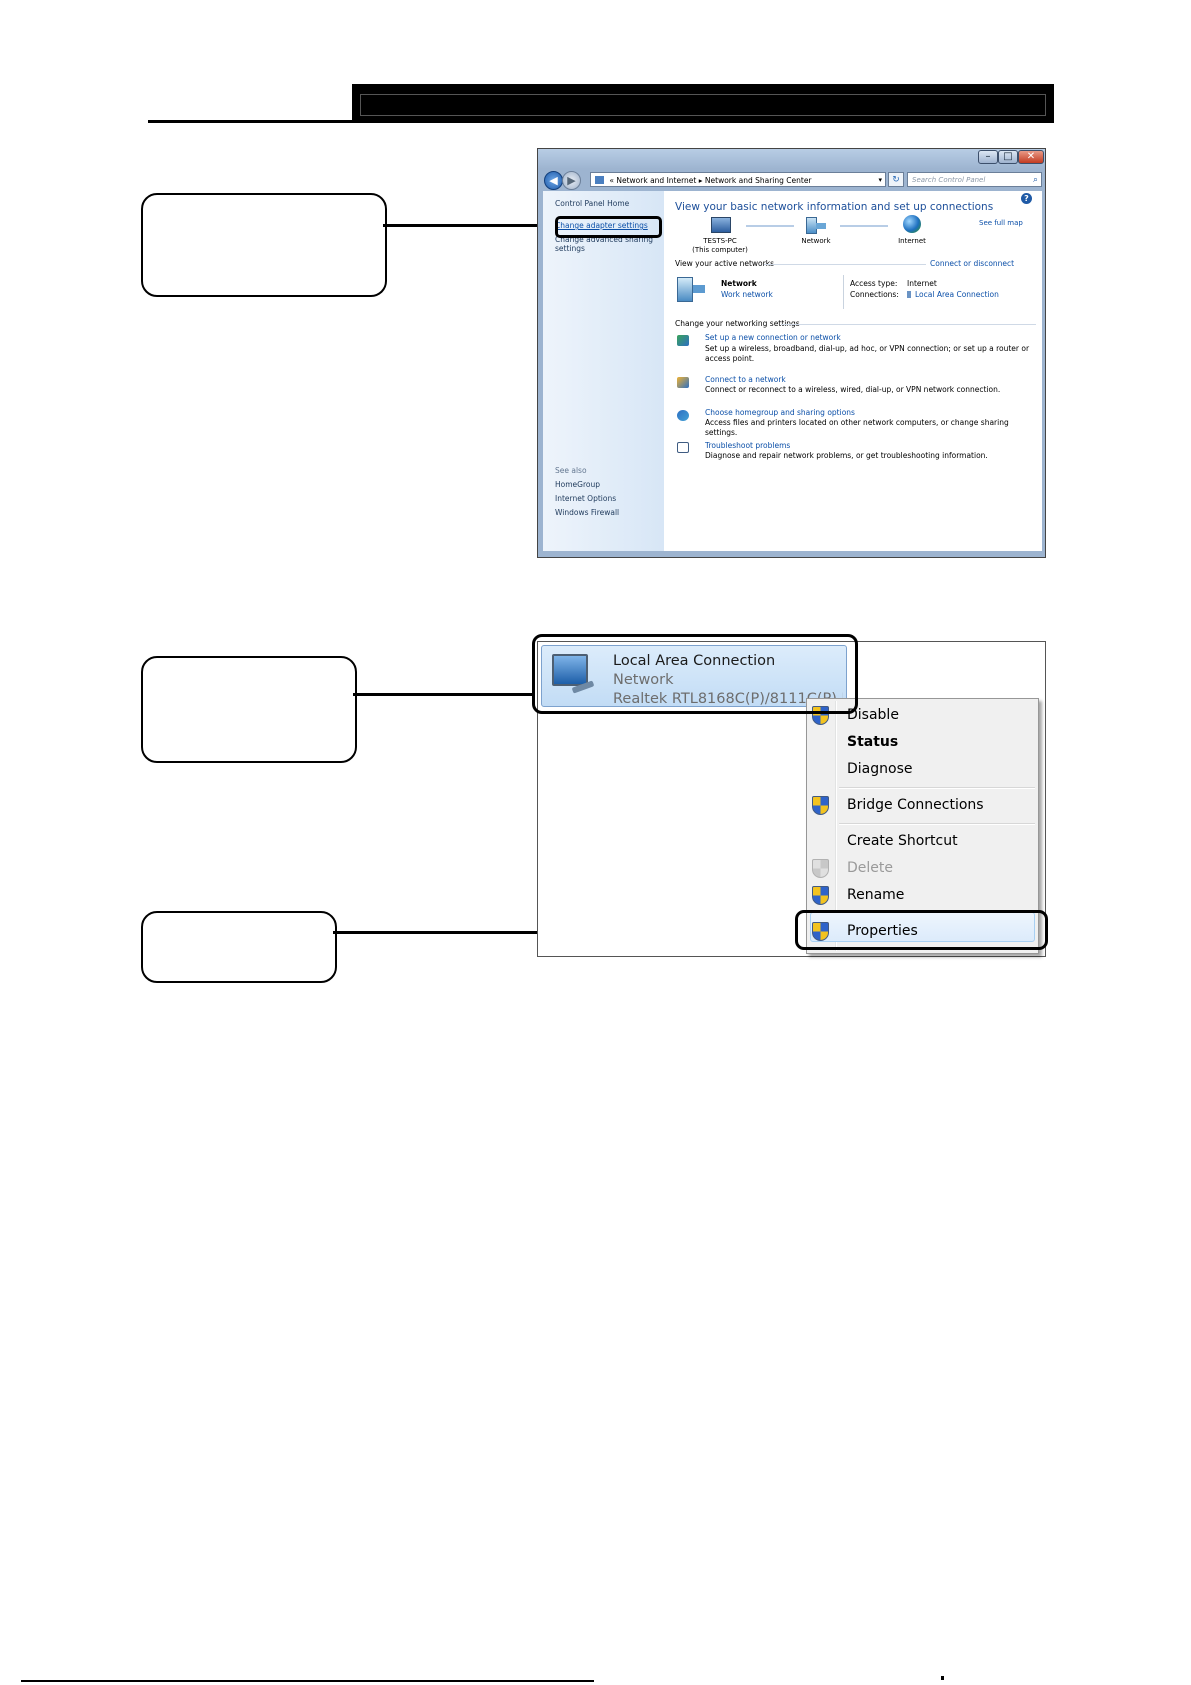  What do you see at coordinates (592, 203) in the screenshot?
I see `control-panel-home-link: Control Panel Home` at bounding box center [592, 203].